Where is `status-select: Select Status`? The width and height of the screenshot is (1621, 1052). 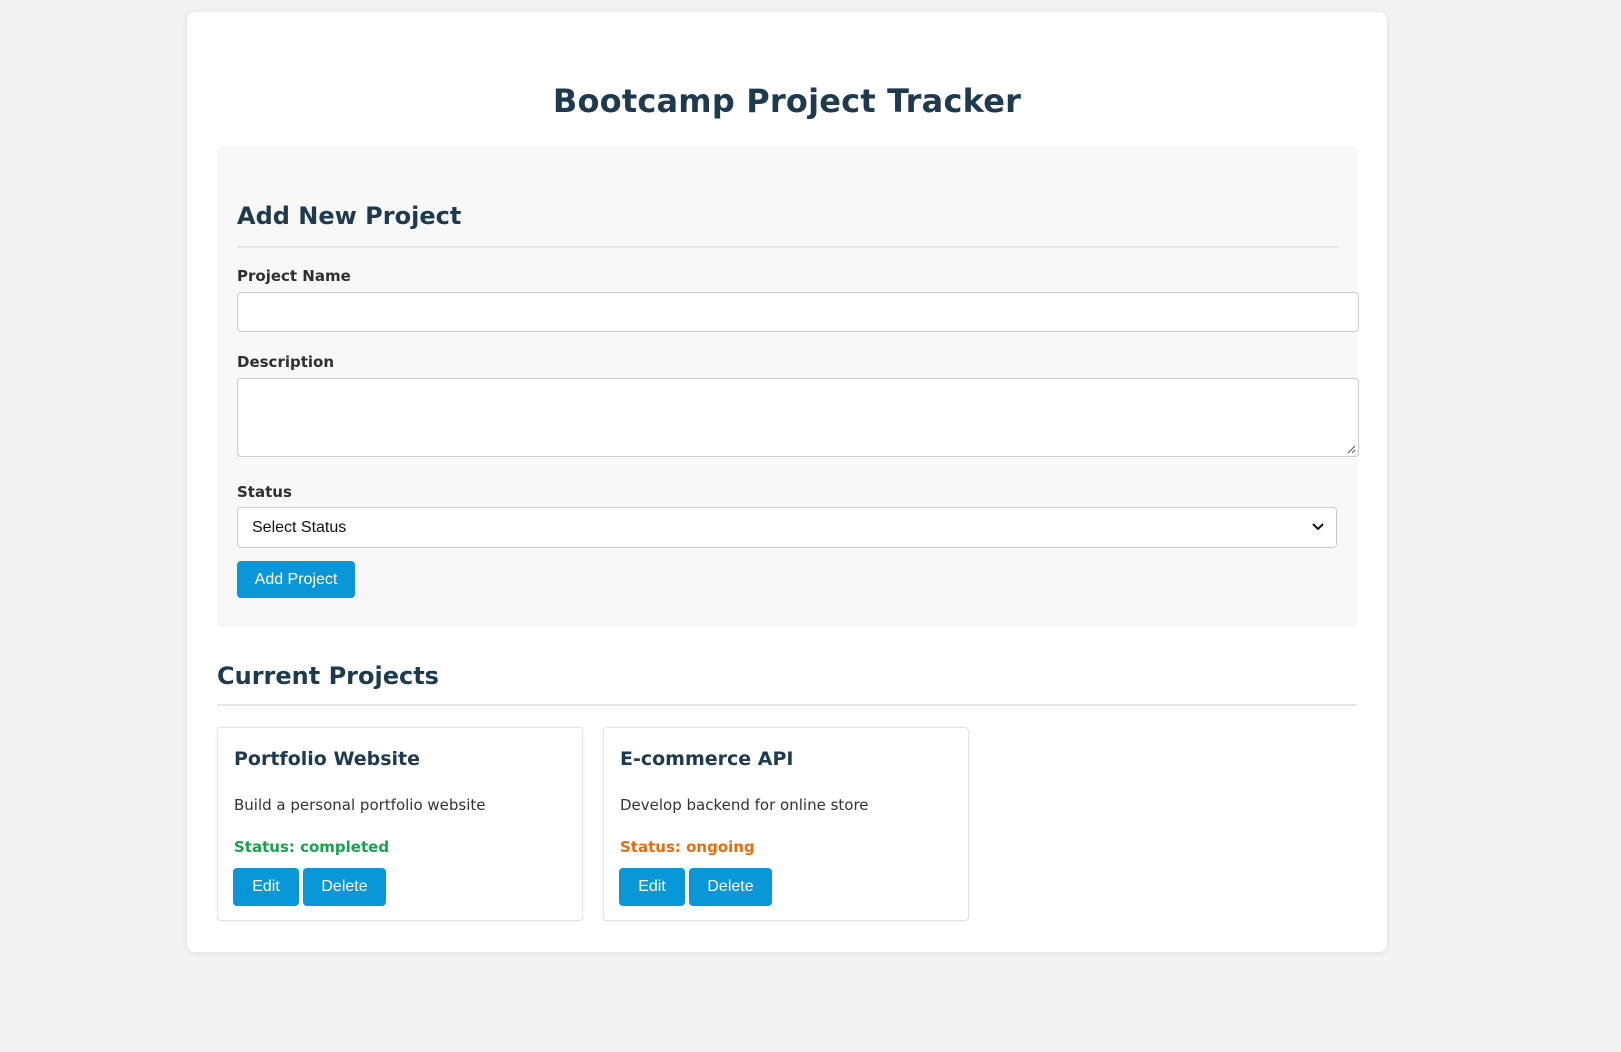
status-select: Select Status is located at coordinates (787, 527).